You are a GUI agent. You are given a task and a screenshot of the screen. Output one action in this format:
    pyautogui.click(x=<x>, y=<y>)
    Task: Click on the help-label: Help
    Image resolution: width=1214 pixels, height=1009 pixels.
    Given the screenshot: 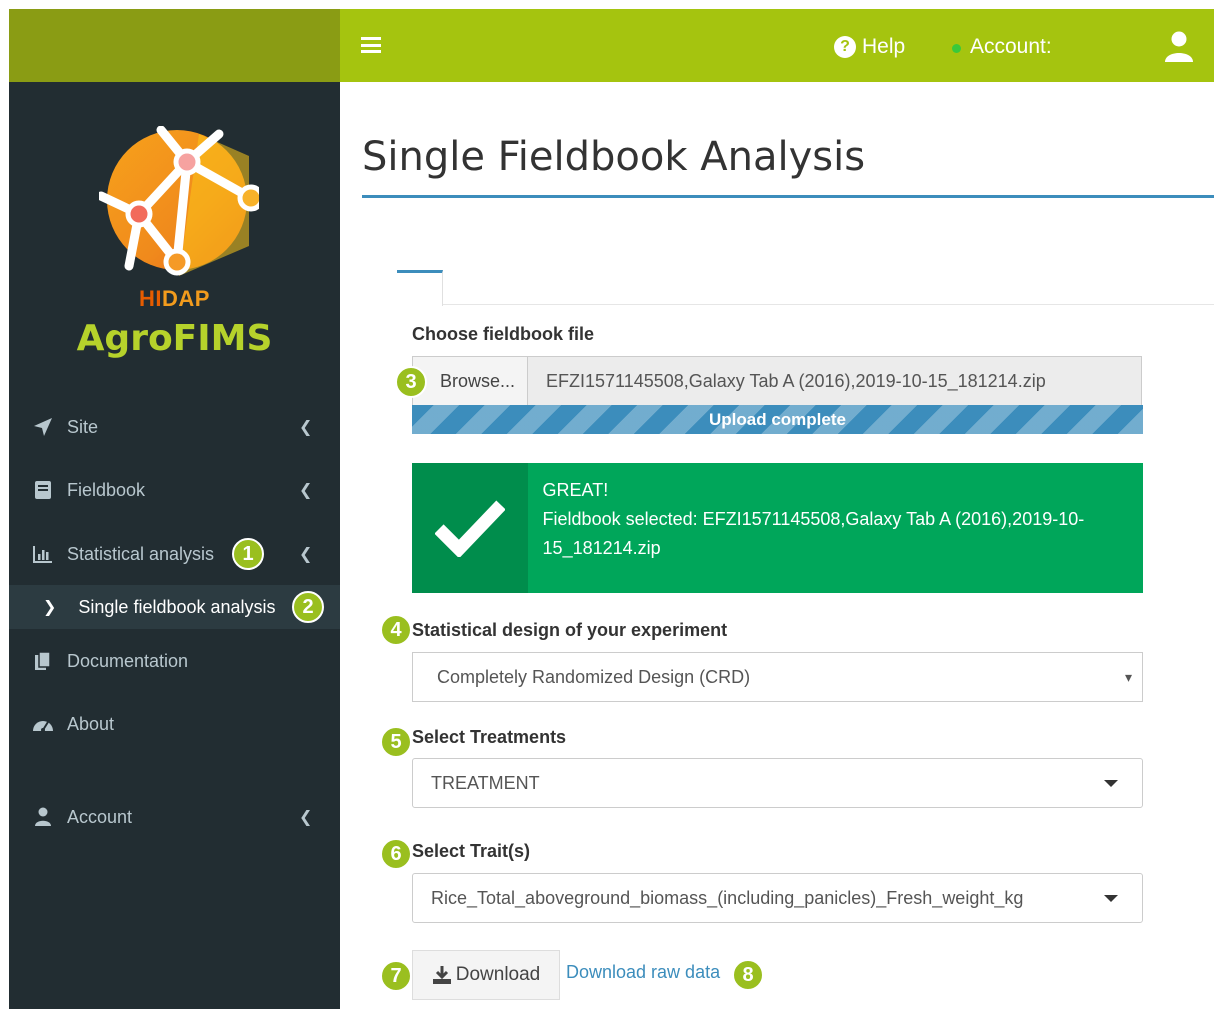 What is the action you would take?
    pyautogui.click(x=884, y=46)
    